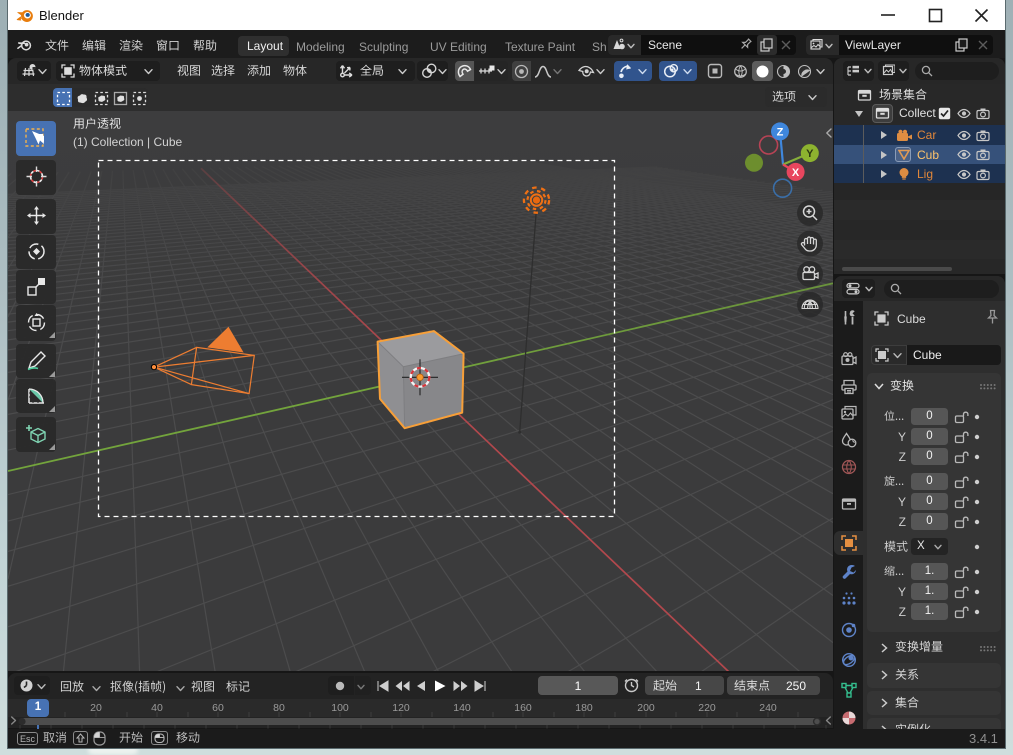 This screenshot has width=1013, height=755. What do you see at coordinates (810, 154) in the screenshot?
I see `svg-text: Y` at bounding box center [810, 154].